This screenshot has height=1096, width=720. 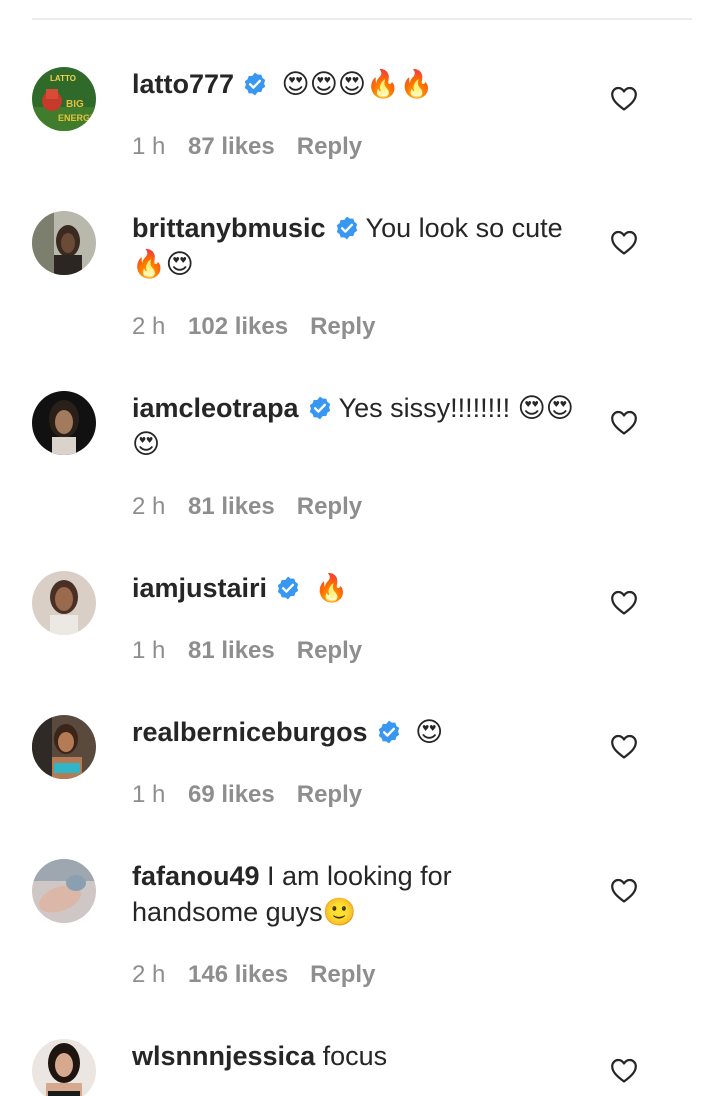 I want to click on comment-text: 😍😍😍🔥🔥, so click(x=354, y=84).